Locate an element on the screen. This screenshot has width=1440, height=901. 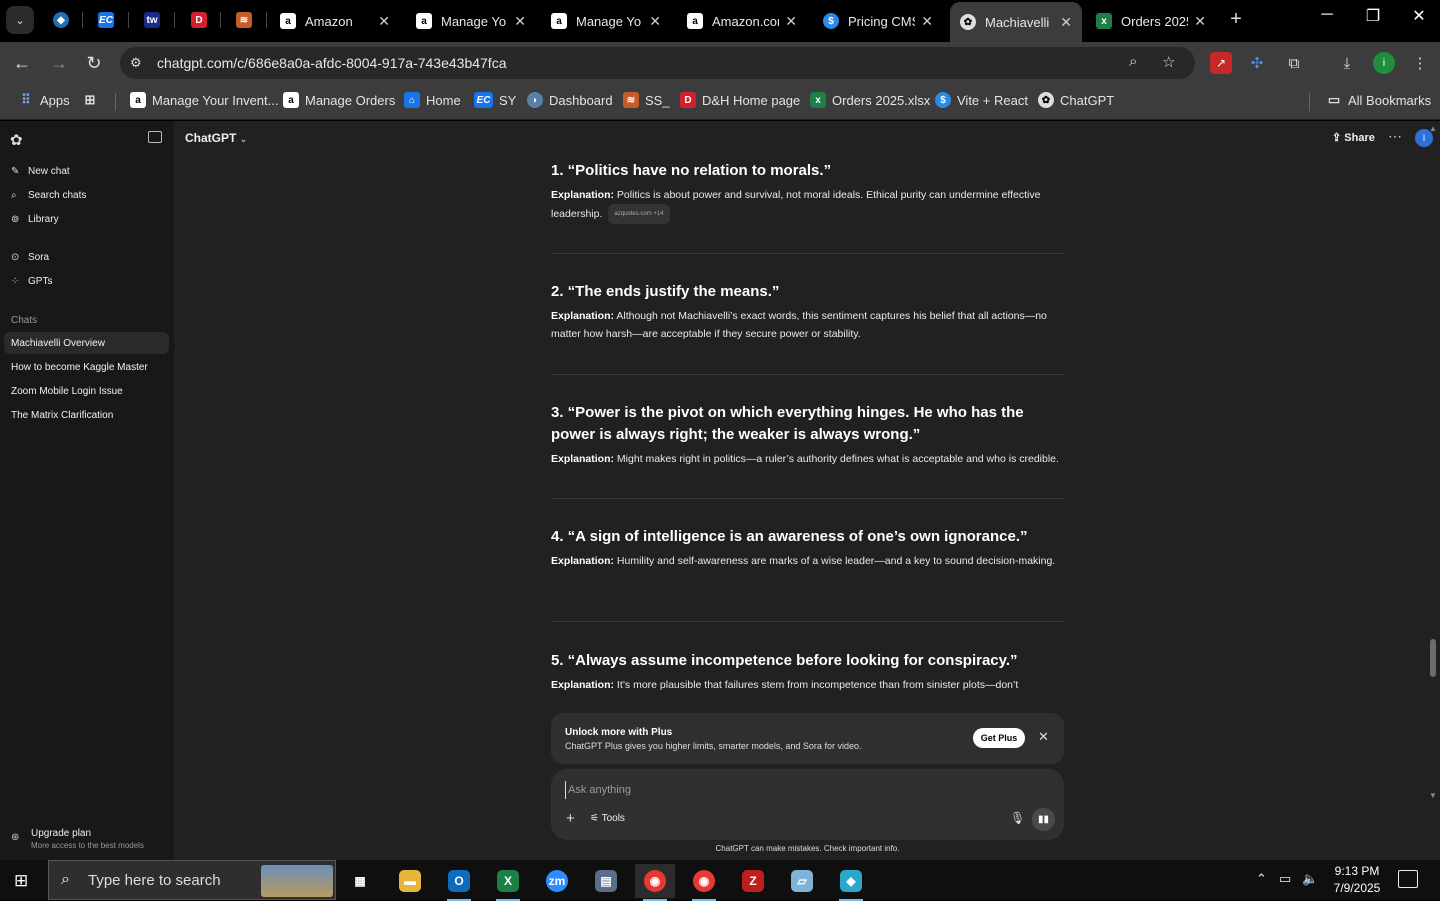
scroll-up-icon: ▲ is located at coordinates (1433, 128).